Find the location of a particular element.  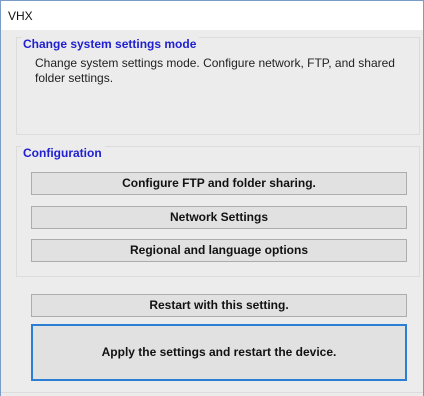

network-settings-button: Network Settings is located at coordinates (219, 217).